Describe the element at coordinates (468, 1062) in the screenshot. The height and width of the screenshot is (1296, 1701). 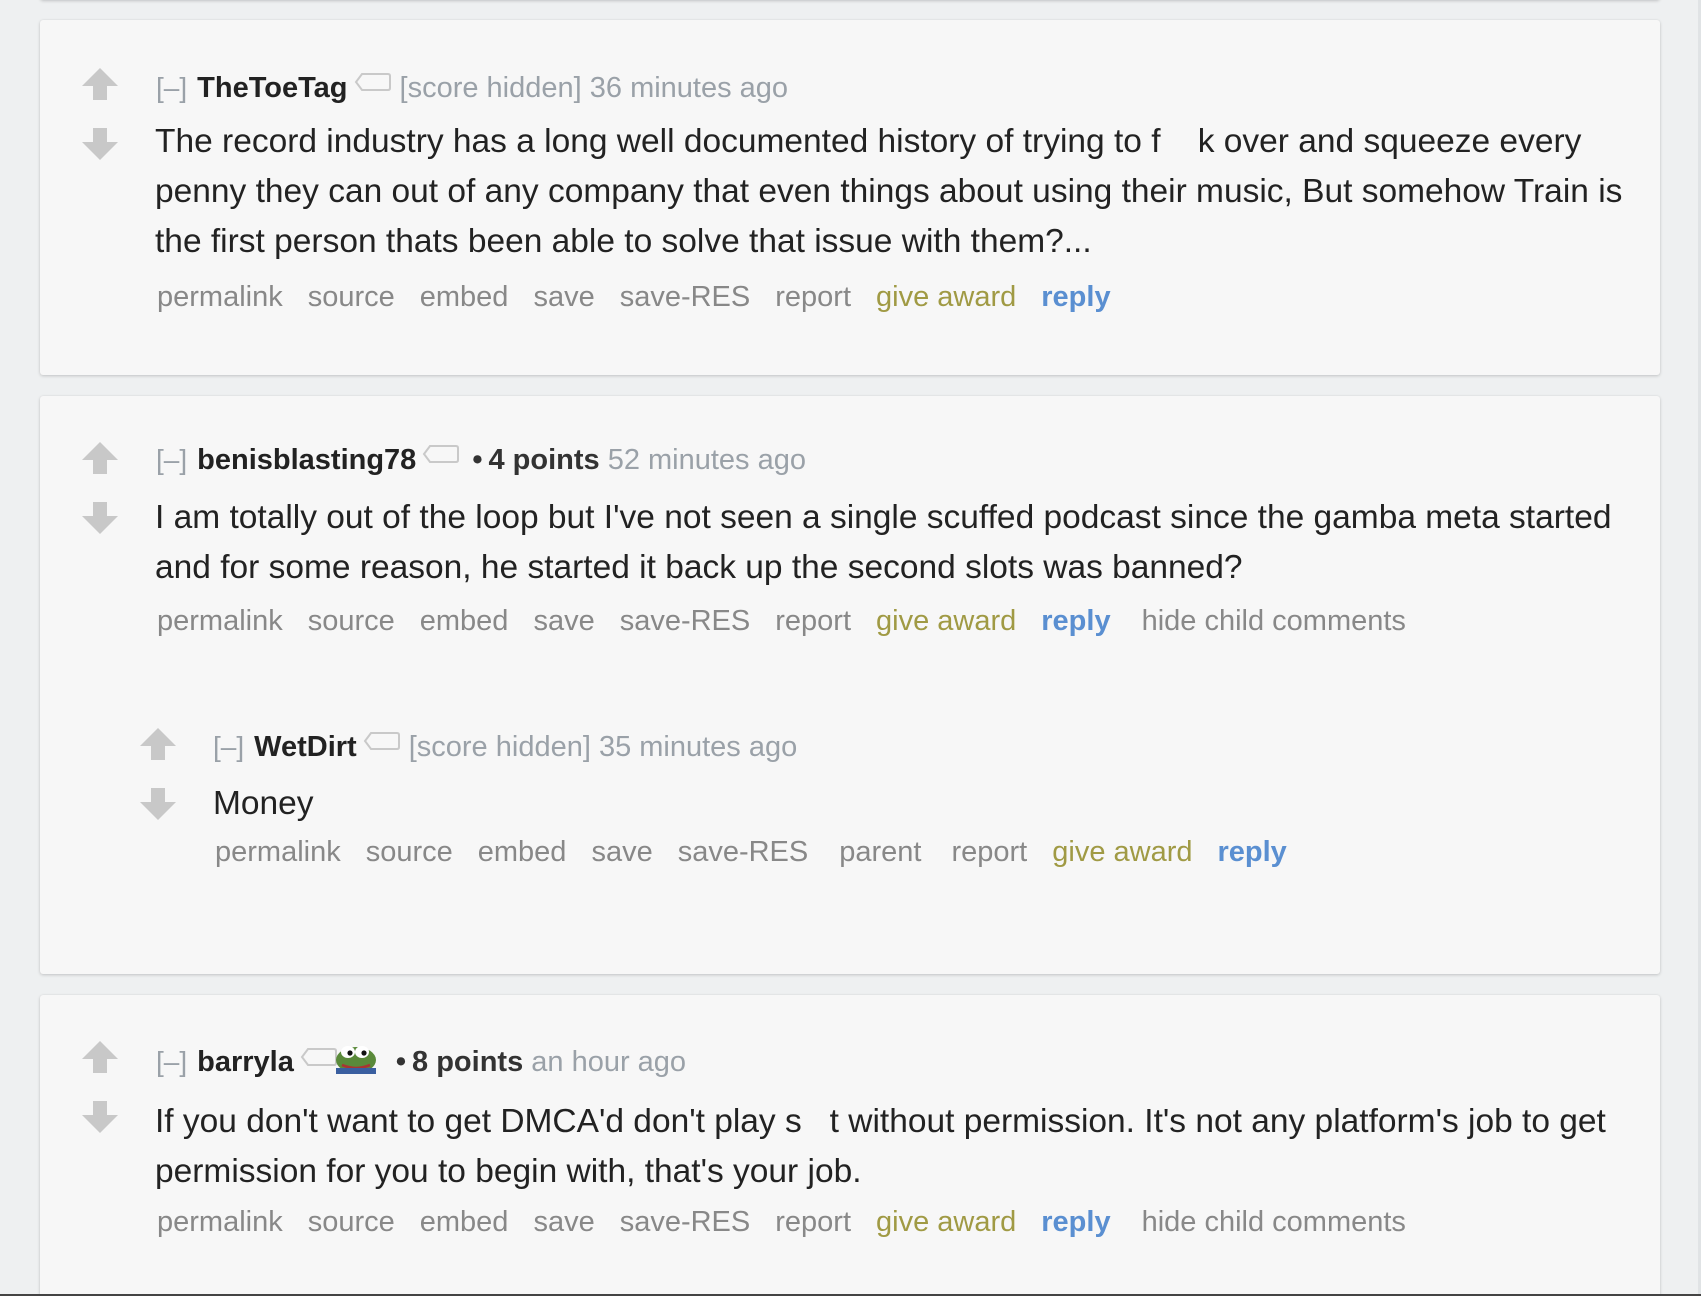
I see `comment-score: 8 points` at that location.